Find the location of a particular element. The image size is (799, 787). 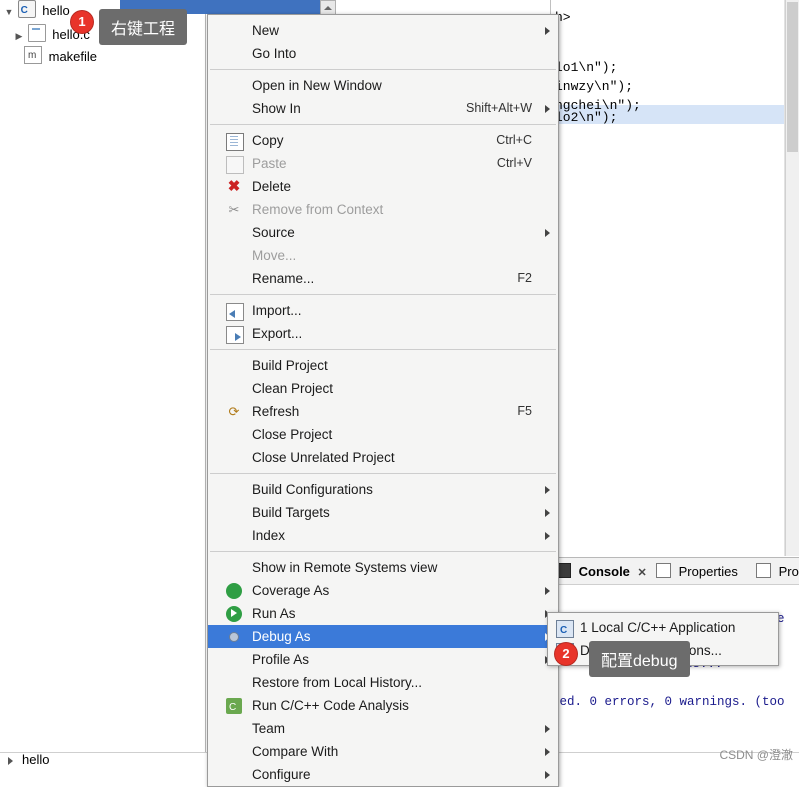

menu-item-compare-with: Compare With is located at coordinates (383, 751).